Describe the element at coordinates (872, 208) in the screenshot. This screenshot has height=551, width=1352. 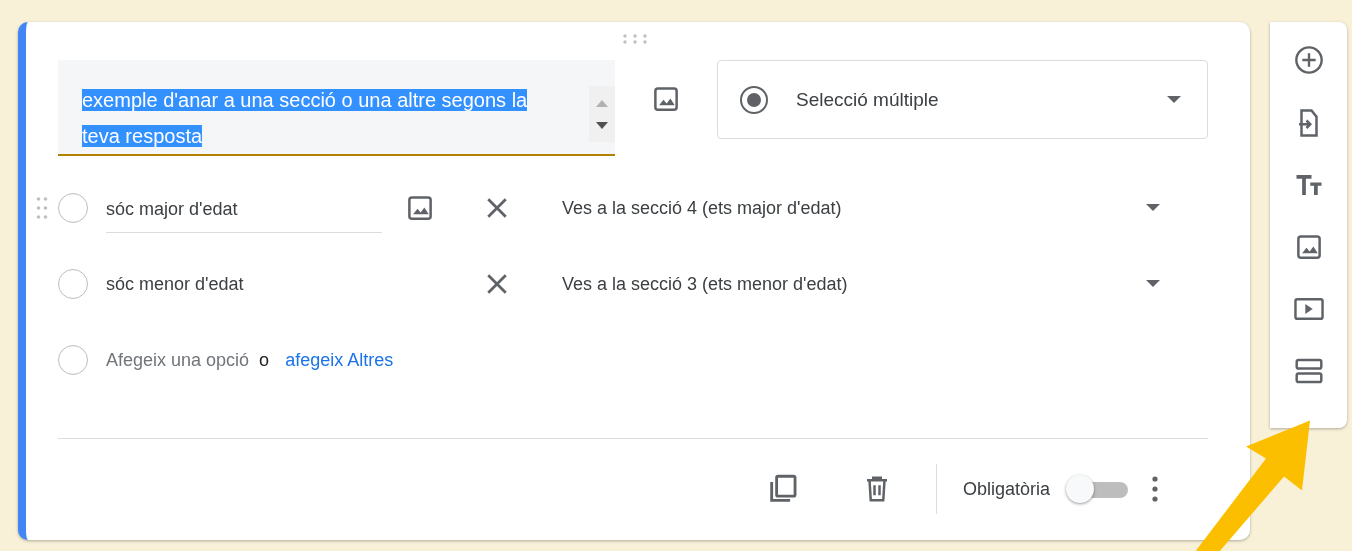
I see `section-dropdown: Ves a la secció 4 (ets major d'edat)` at that location.